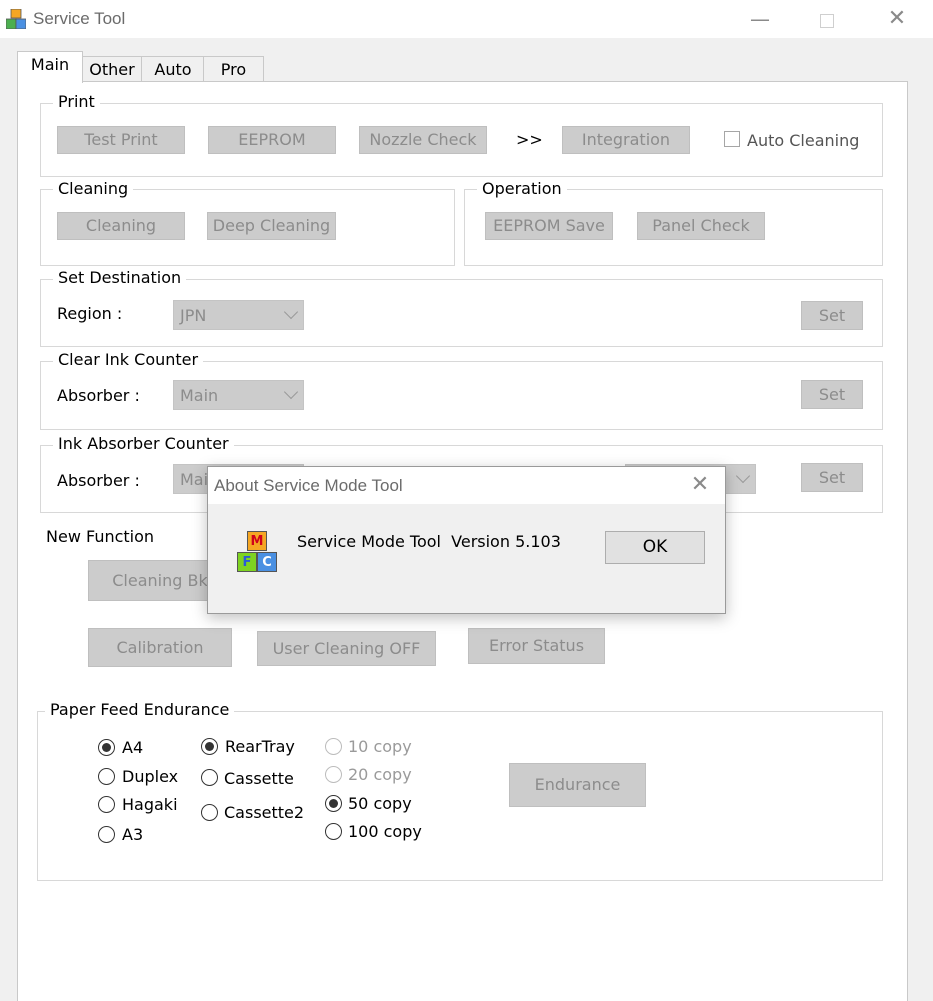  I want to click on ink-absorber-counter-legend: Ink Absorber Counter, so click(143, 444).